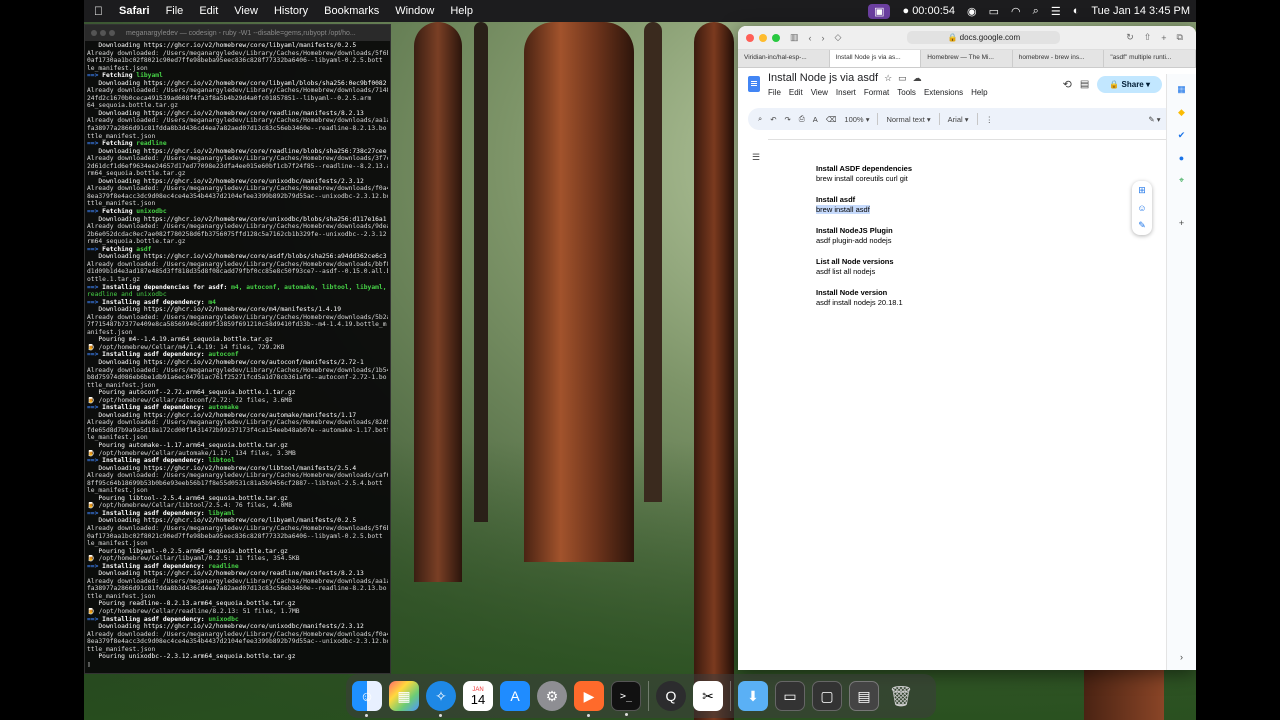 This screenshot has width=1280, height=720. What do you see at coordinates (626, 698) in the screenshot?
I see `terminal-icon: >_` at bounding box center [626, 698].